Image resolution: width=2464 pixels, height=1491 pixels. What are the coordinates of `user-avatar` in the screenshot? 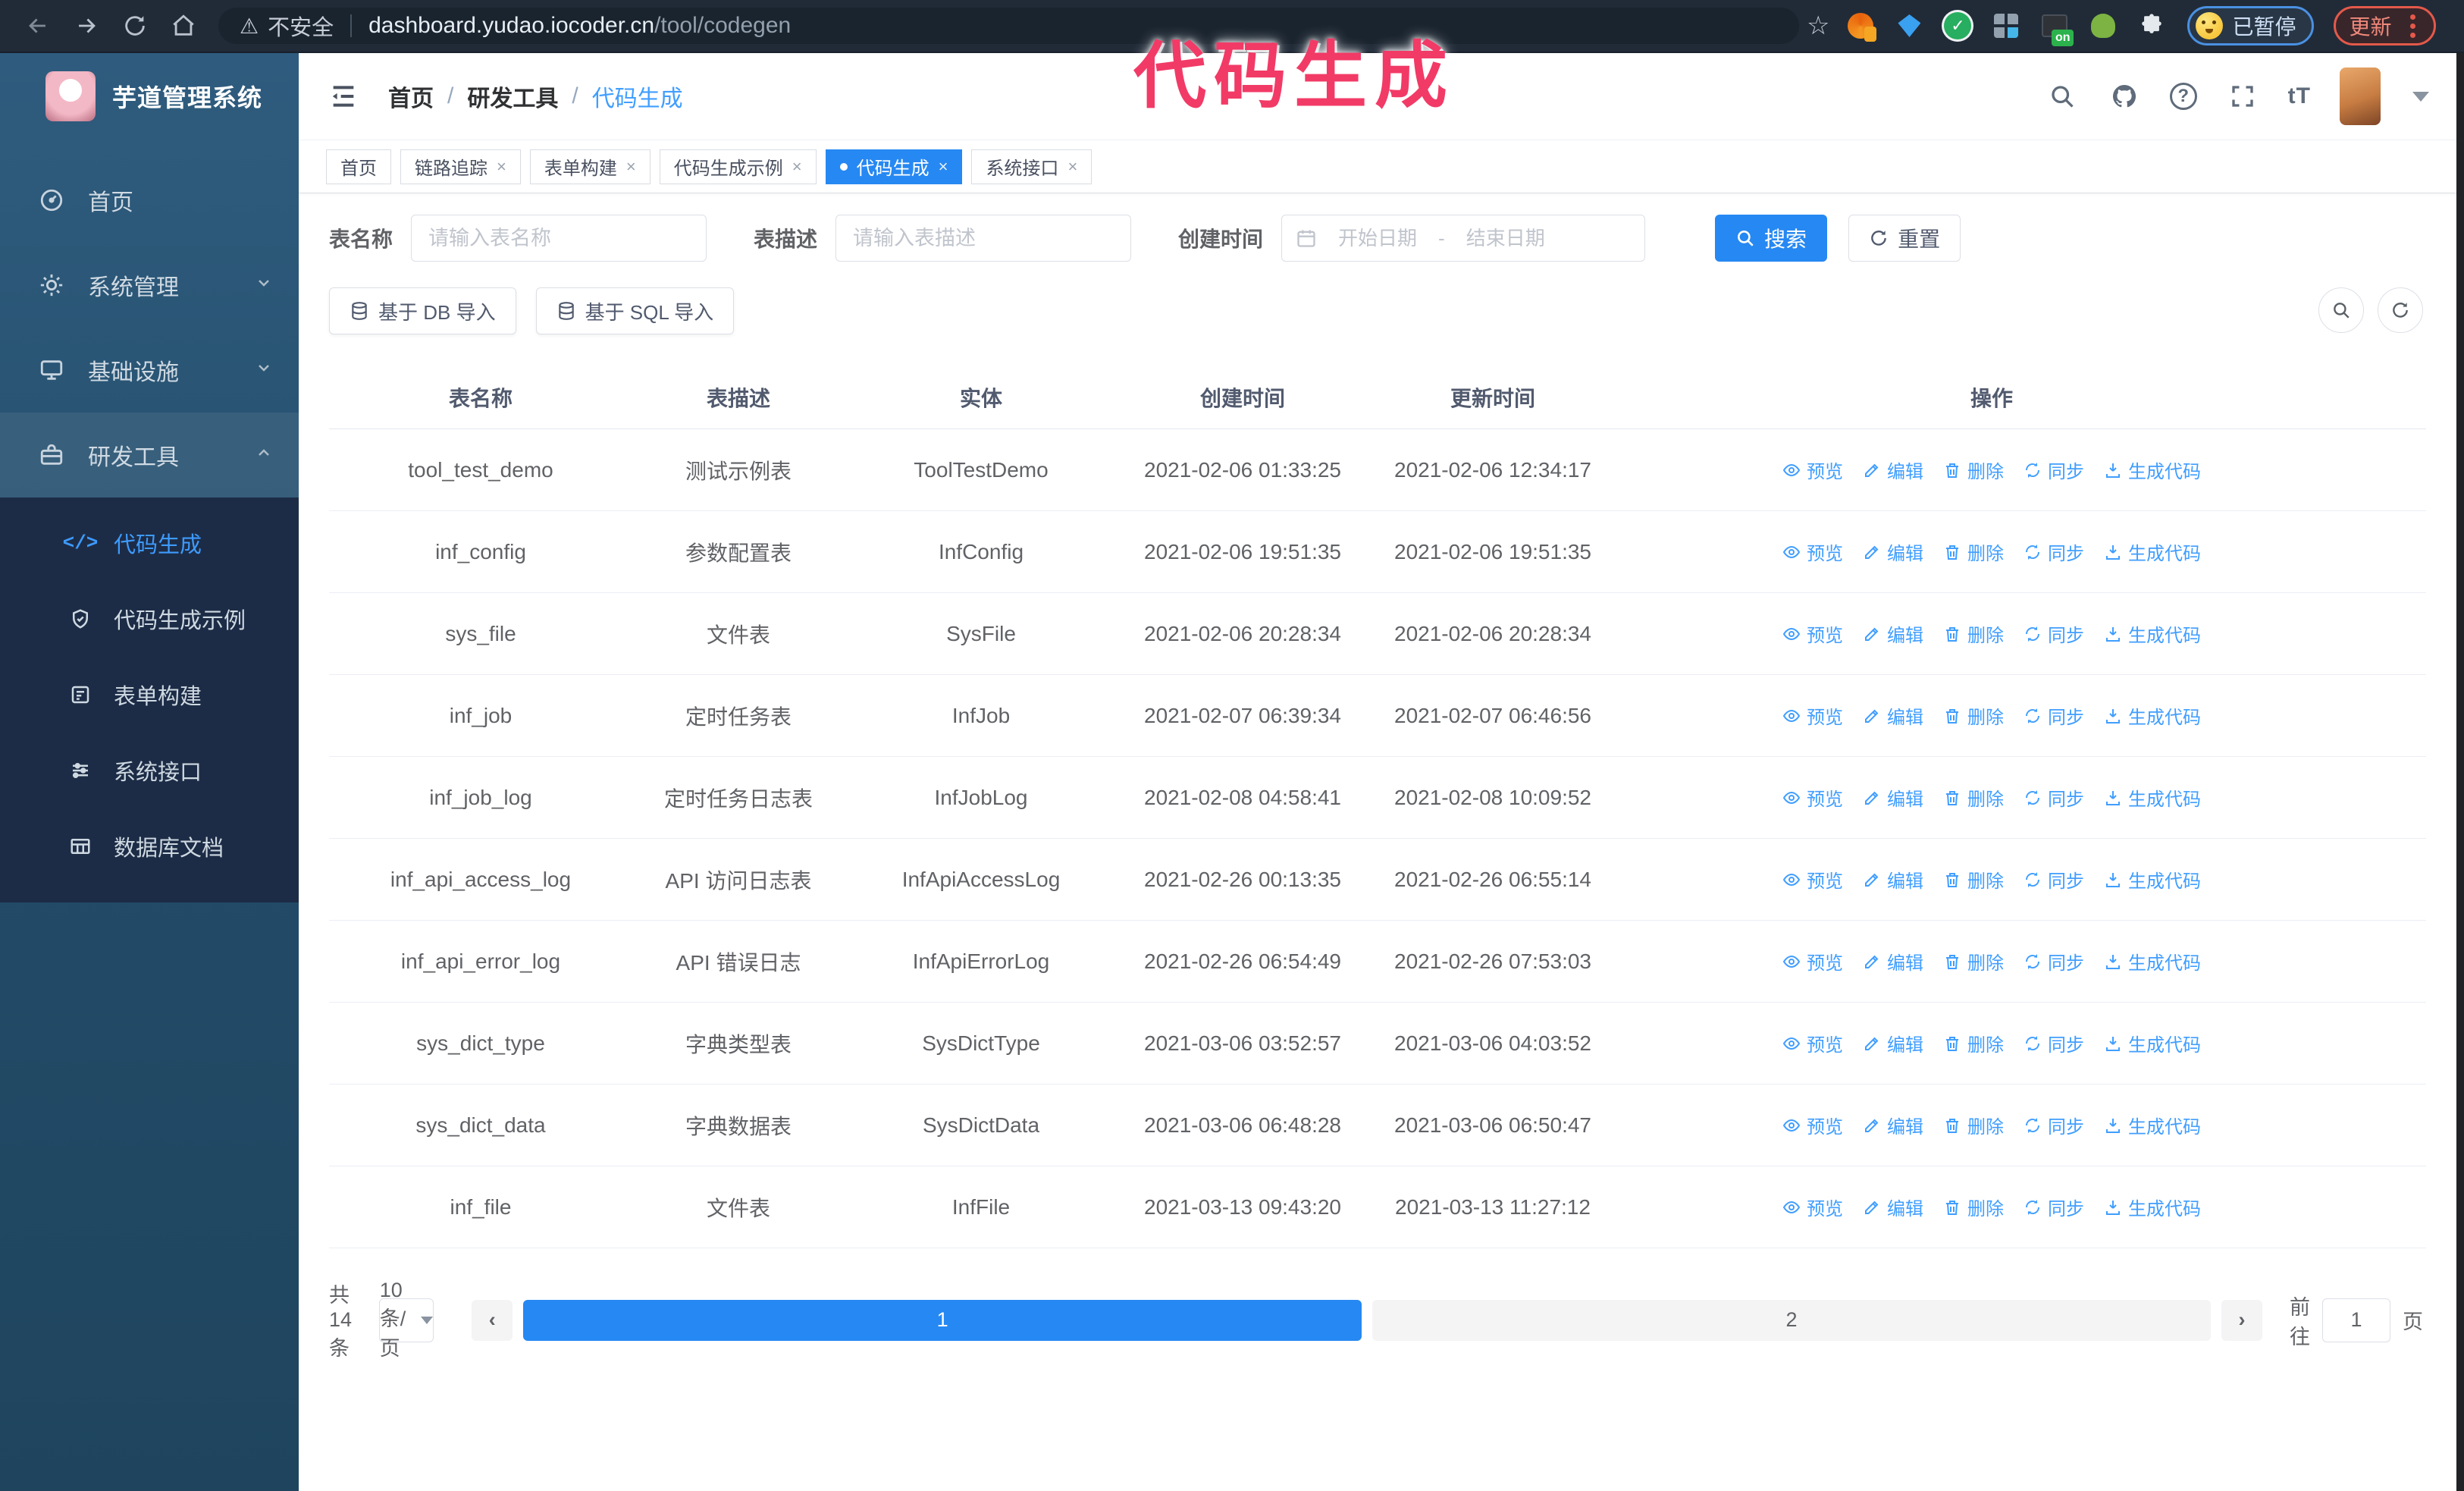 It's located at (2360, 96).